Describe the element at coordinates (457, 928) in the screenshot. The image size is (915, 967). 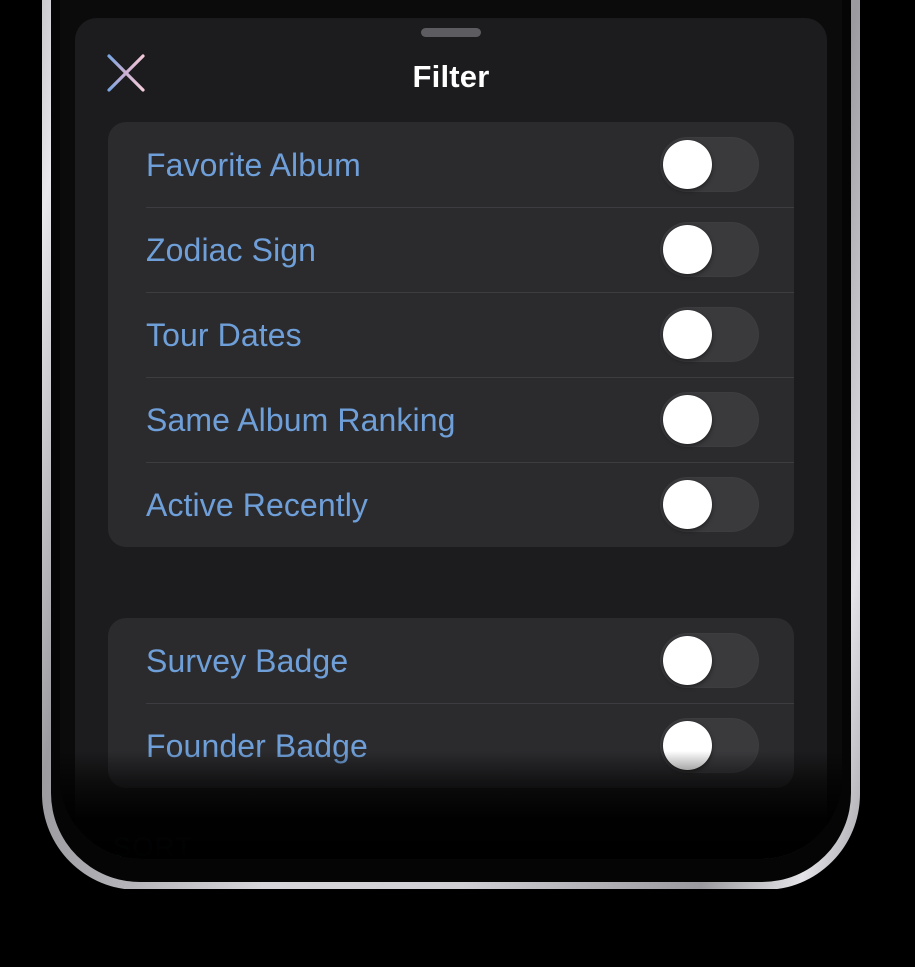
I see `page-bottom-mask` at that location.